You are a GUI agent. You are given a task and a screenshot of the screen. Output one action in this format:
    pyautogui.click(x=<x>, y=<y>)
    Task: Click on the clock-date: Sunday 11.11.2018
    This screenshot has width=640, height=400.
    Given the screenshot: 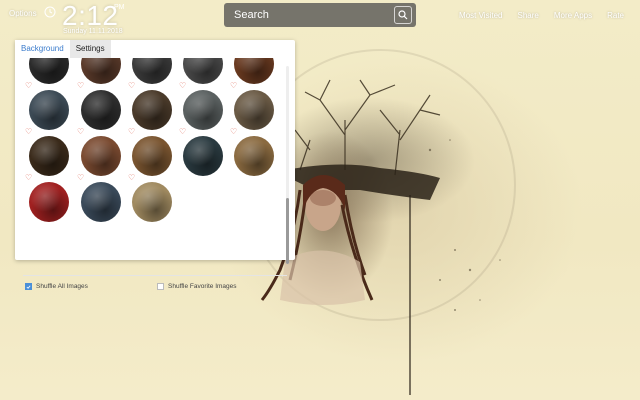 What is the action you would take?
    pyautogui.click(x=93, y=31)
    